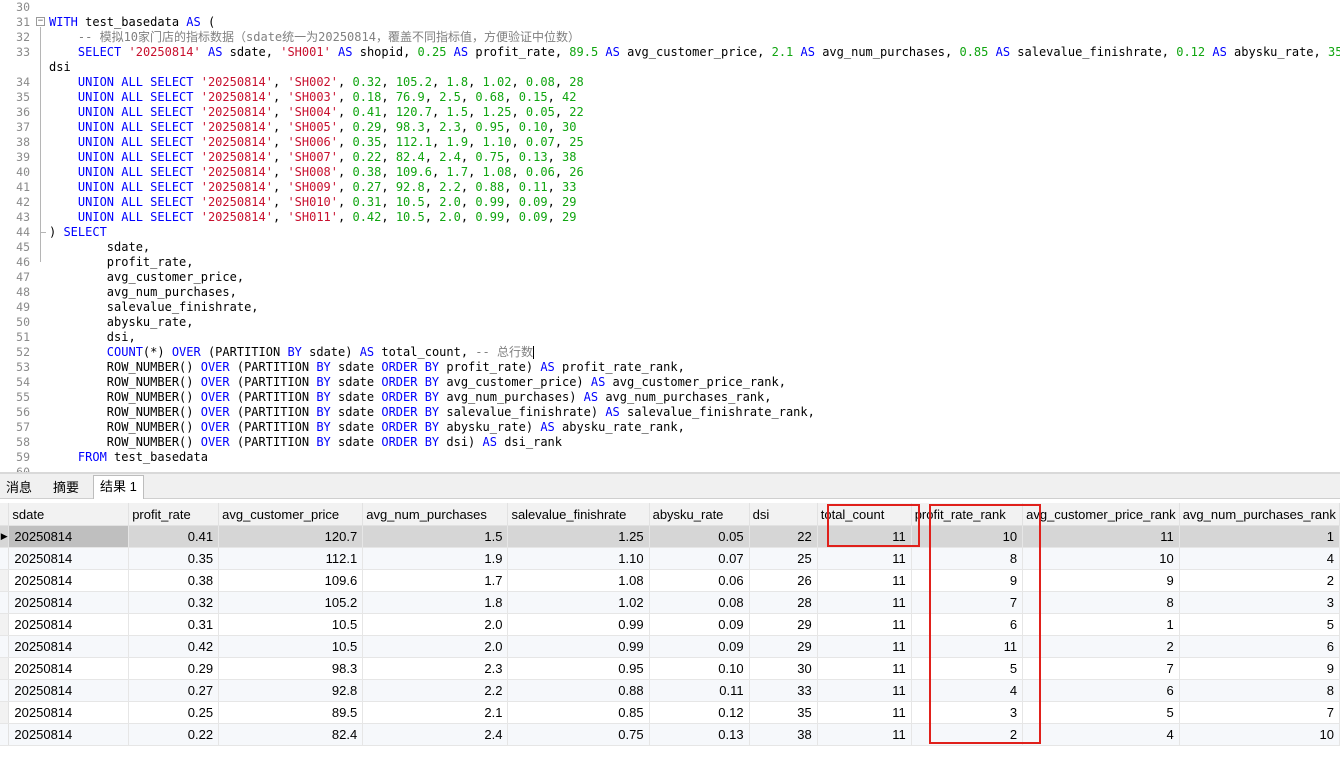 This screenshot has width=1340, height=768. I want to click on table-cell: 0.35, so click(174, 558).